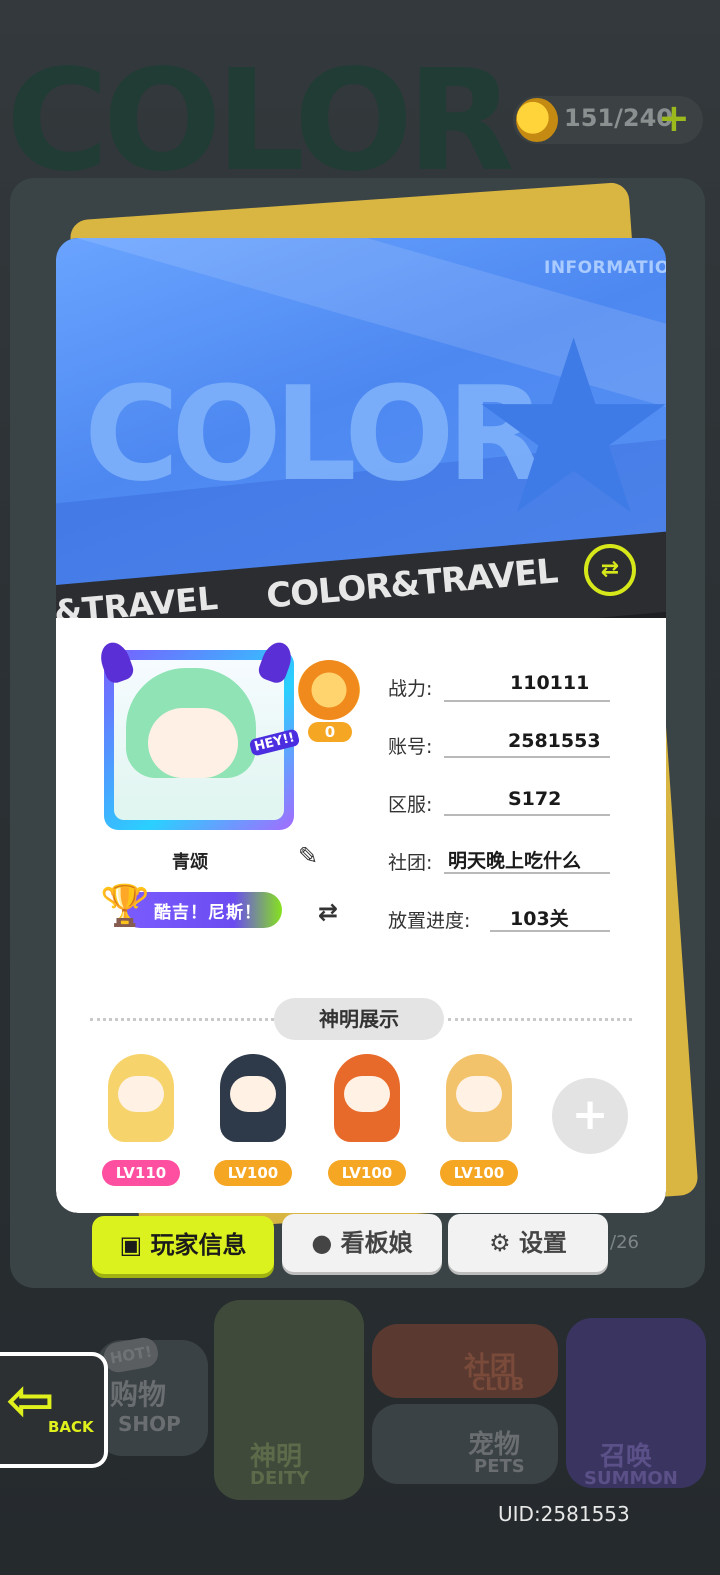  I want to click on stat-club-value: 明天晚上吃什么, so click(515, 861).